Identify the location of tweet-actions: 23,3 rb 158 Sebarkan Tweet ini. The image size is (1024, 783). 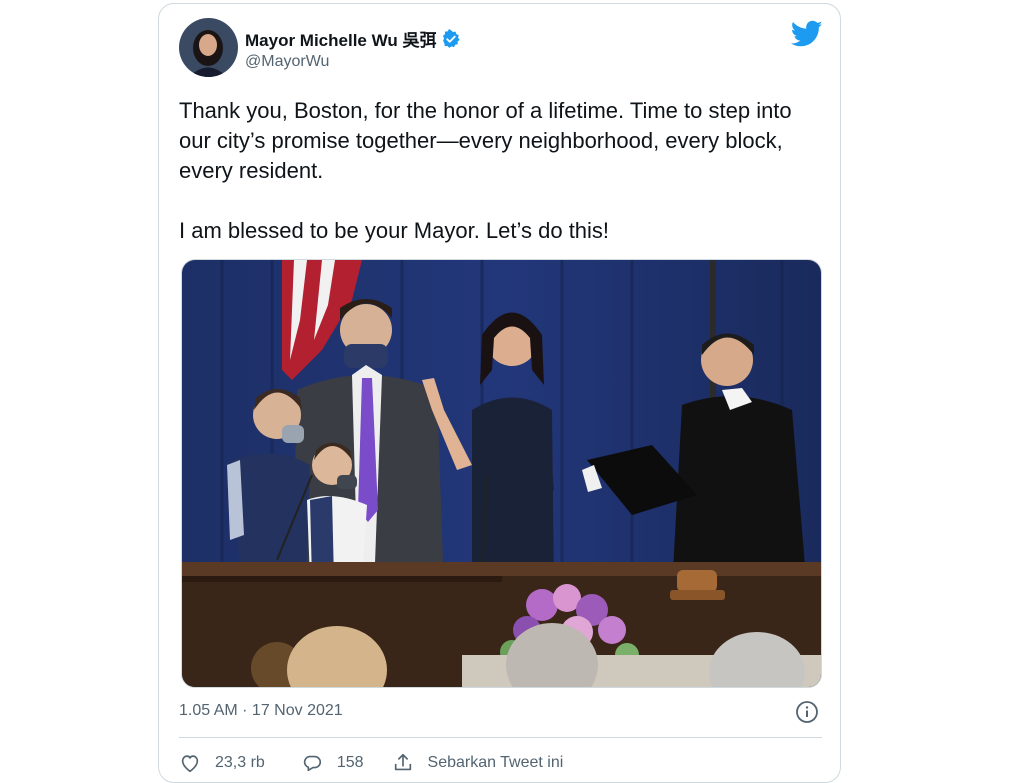
(371, 763).